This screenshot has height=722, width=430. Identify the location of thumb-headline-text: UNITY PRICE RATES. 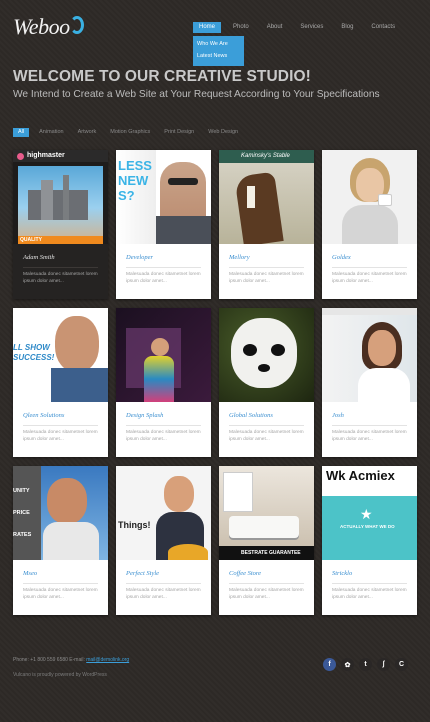
(22, 513).